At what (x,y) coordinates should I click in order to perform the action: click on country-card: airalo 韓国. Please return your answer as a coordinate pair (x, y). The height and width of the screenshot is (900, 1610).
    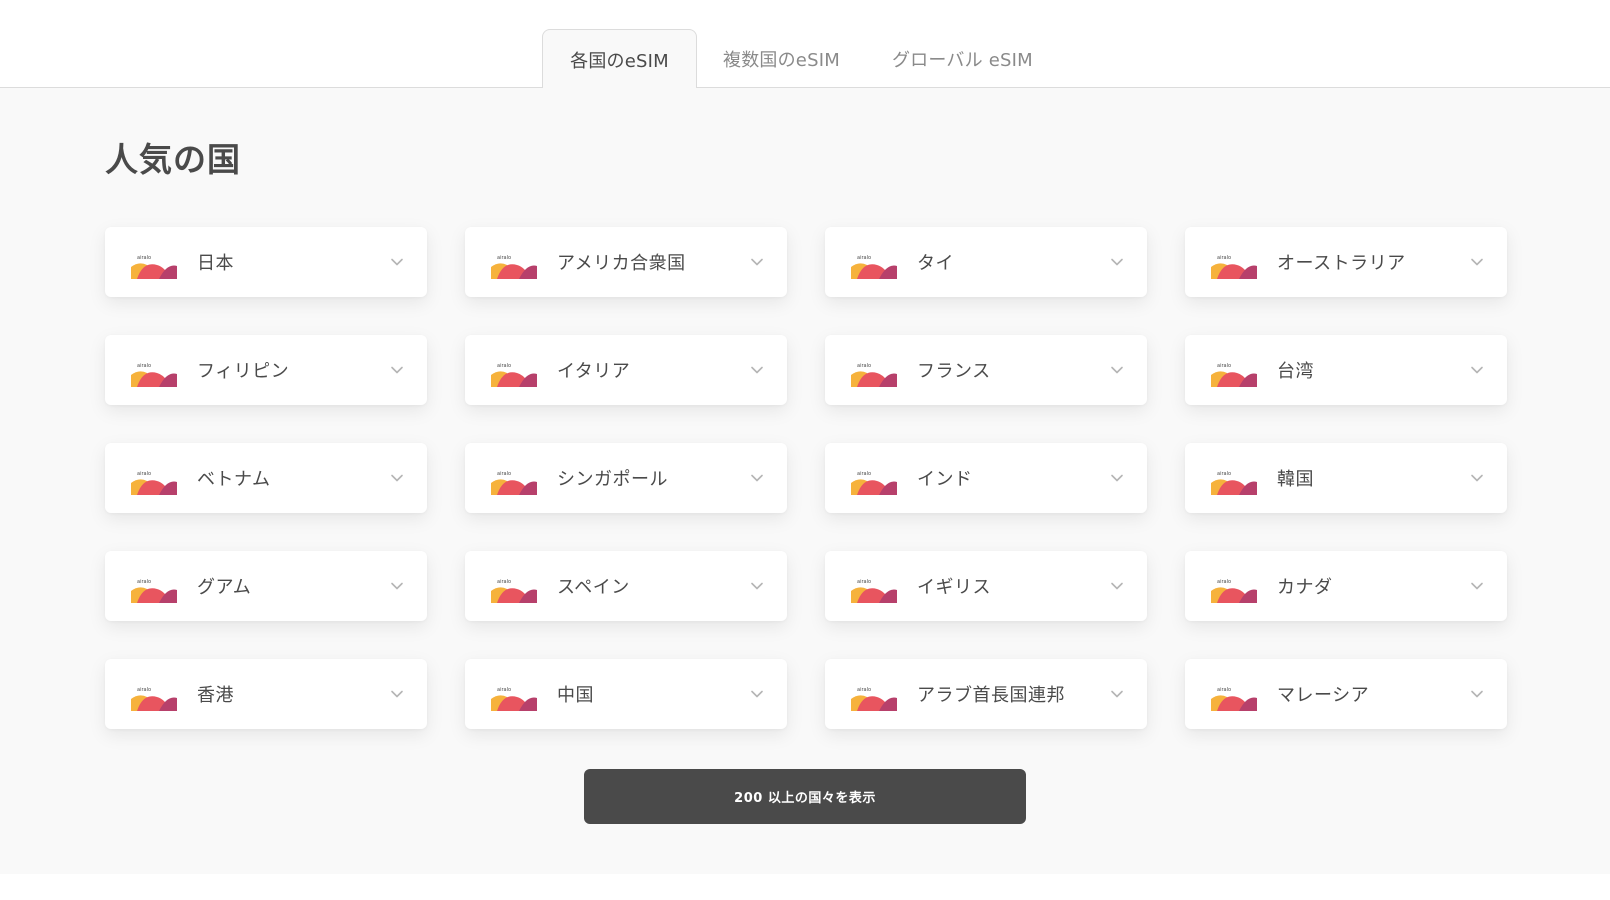
    Looking at the image, I should click on (1346, 478).